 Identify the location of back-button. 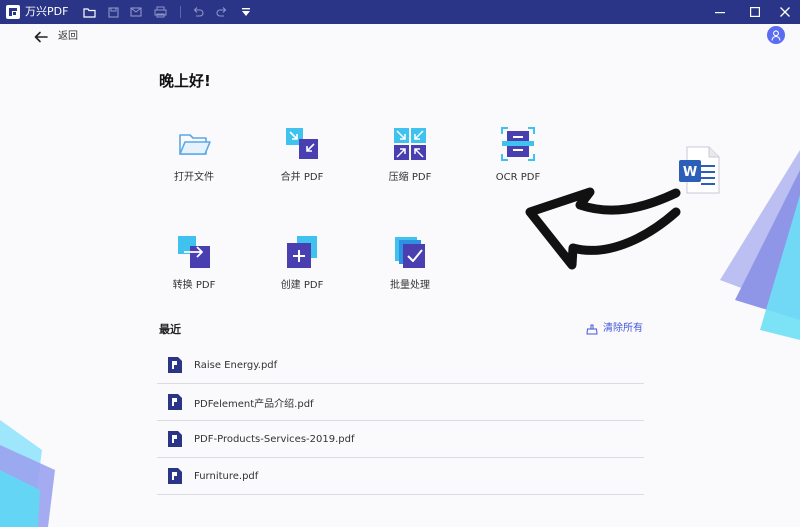
(41, 37).